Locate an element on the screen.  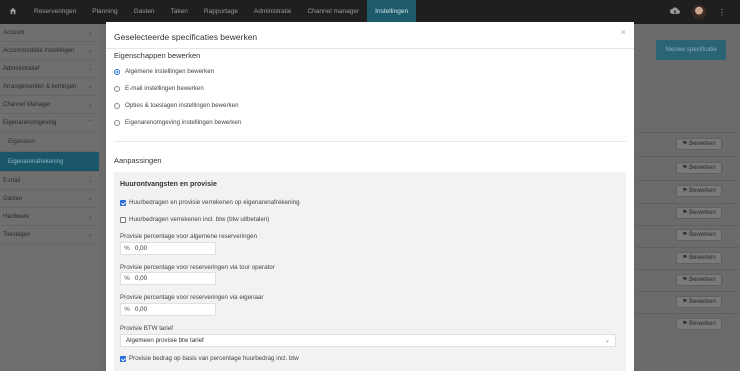
home-icon is located at coordinates (13, 12).